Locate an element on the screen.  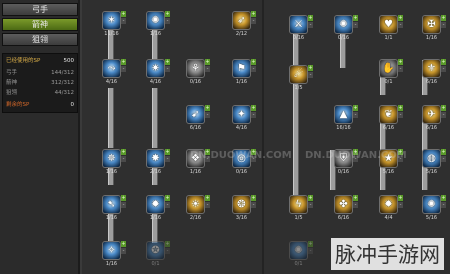
skill-slot: ➶ + - 2/12 is located at coordinates (243, 25).